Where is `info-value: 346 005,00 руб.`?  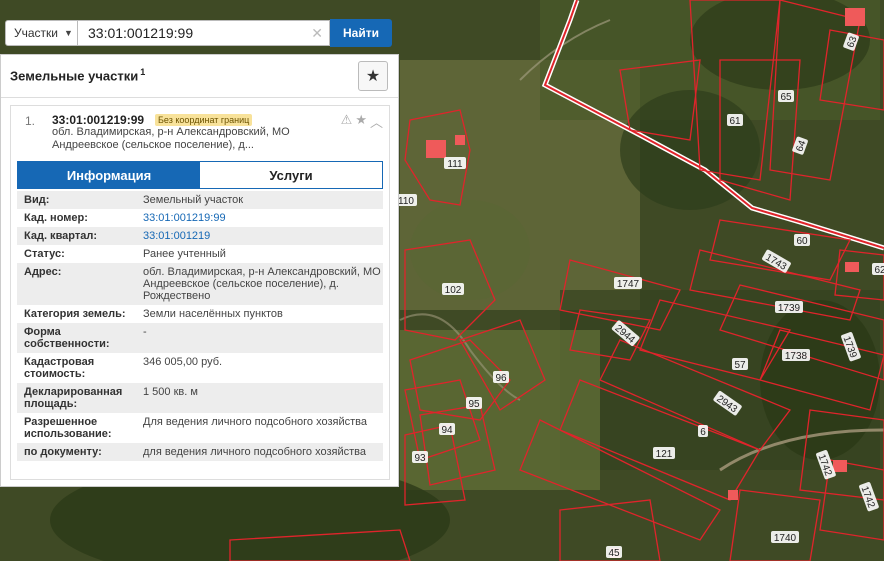 info-value: 346 005,00 руб. is located at coordinates (183, 362).